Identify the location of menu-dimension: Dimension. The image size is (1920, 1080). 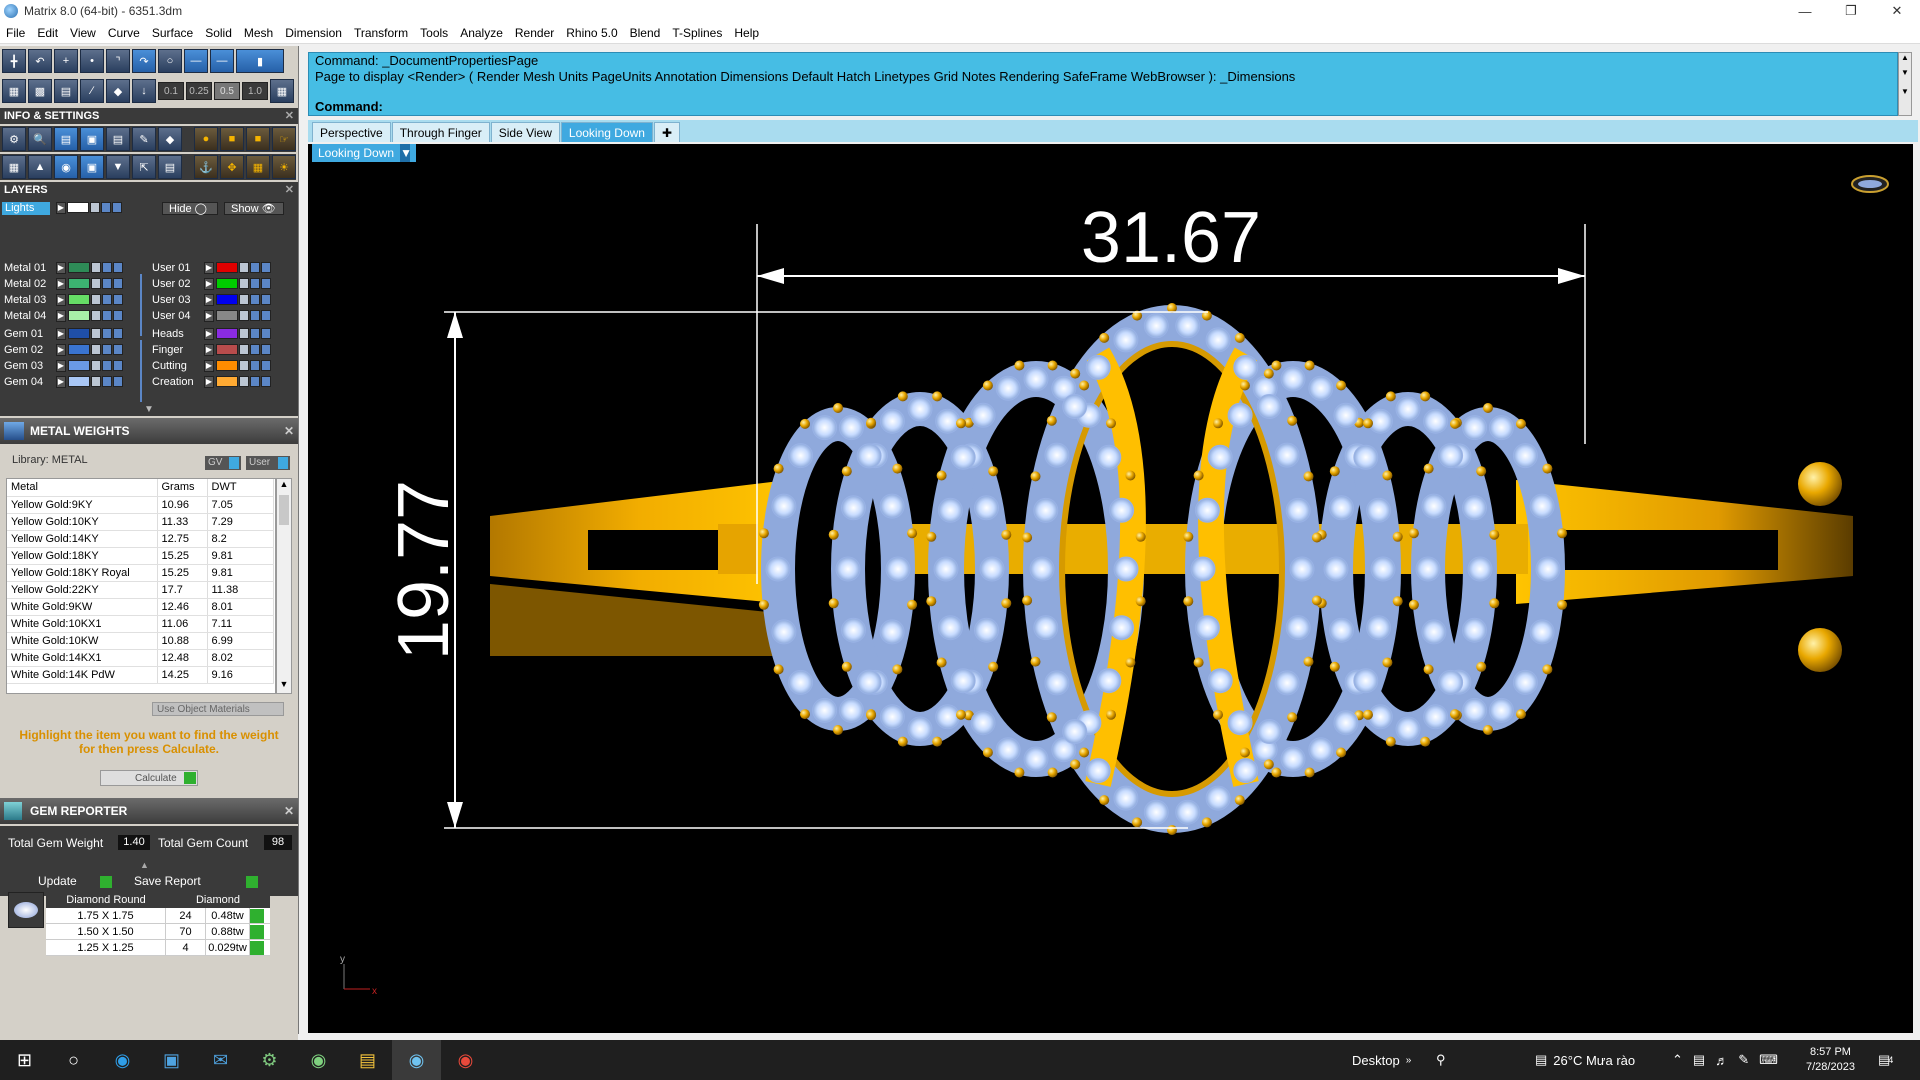
(313, 33).